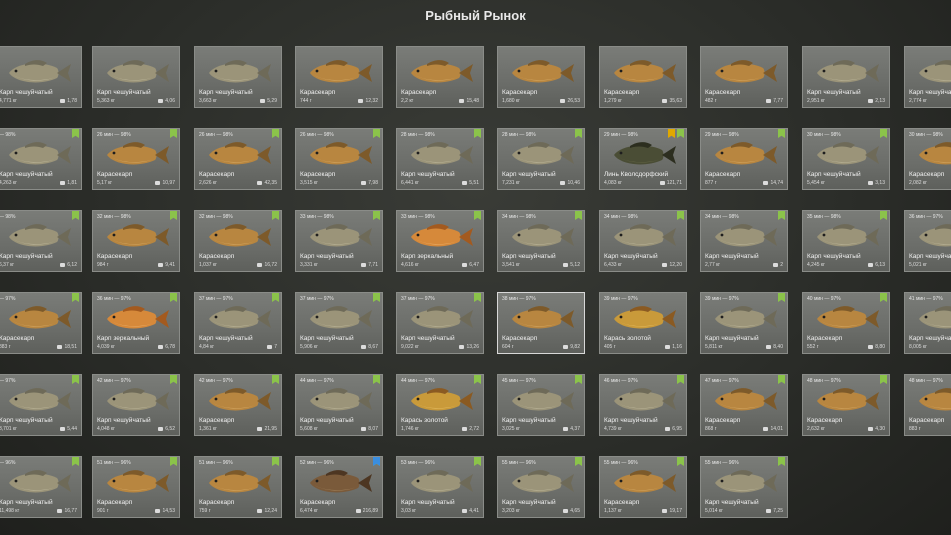 The width and height of the screenshot is (951, 535). Describe the element at coordinates (41, 405) in the screenshot. I see `fish-card: — 97% Карп чешуйчатый 3,701 кг 5,44` at that location.